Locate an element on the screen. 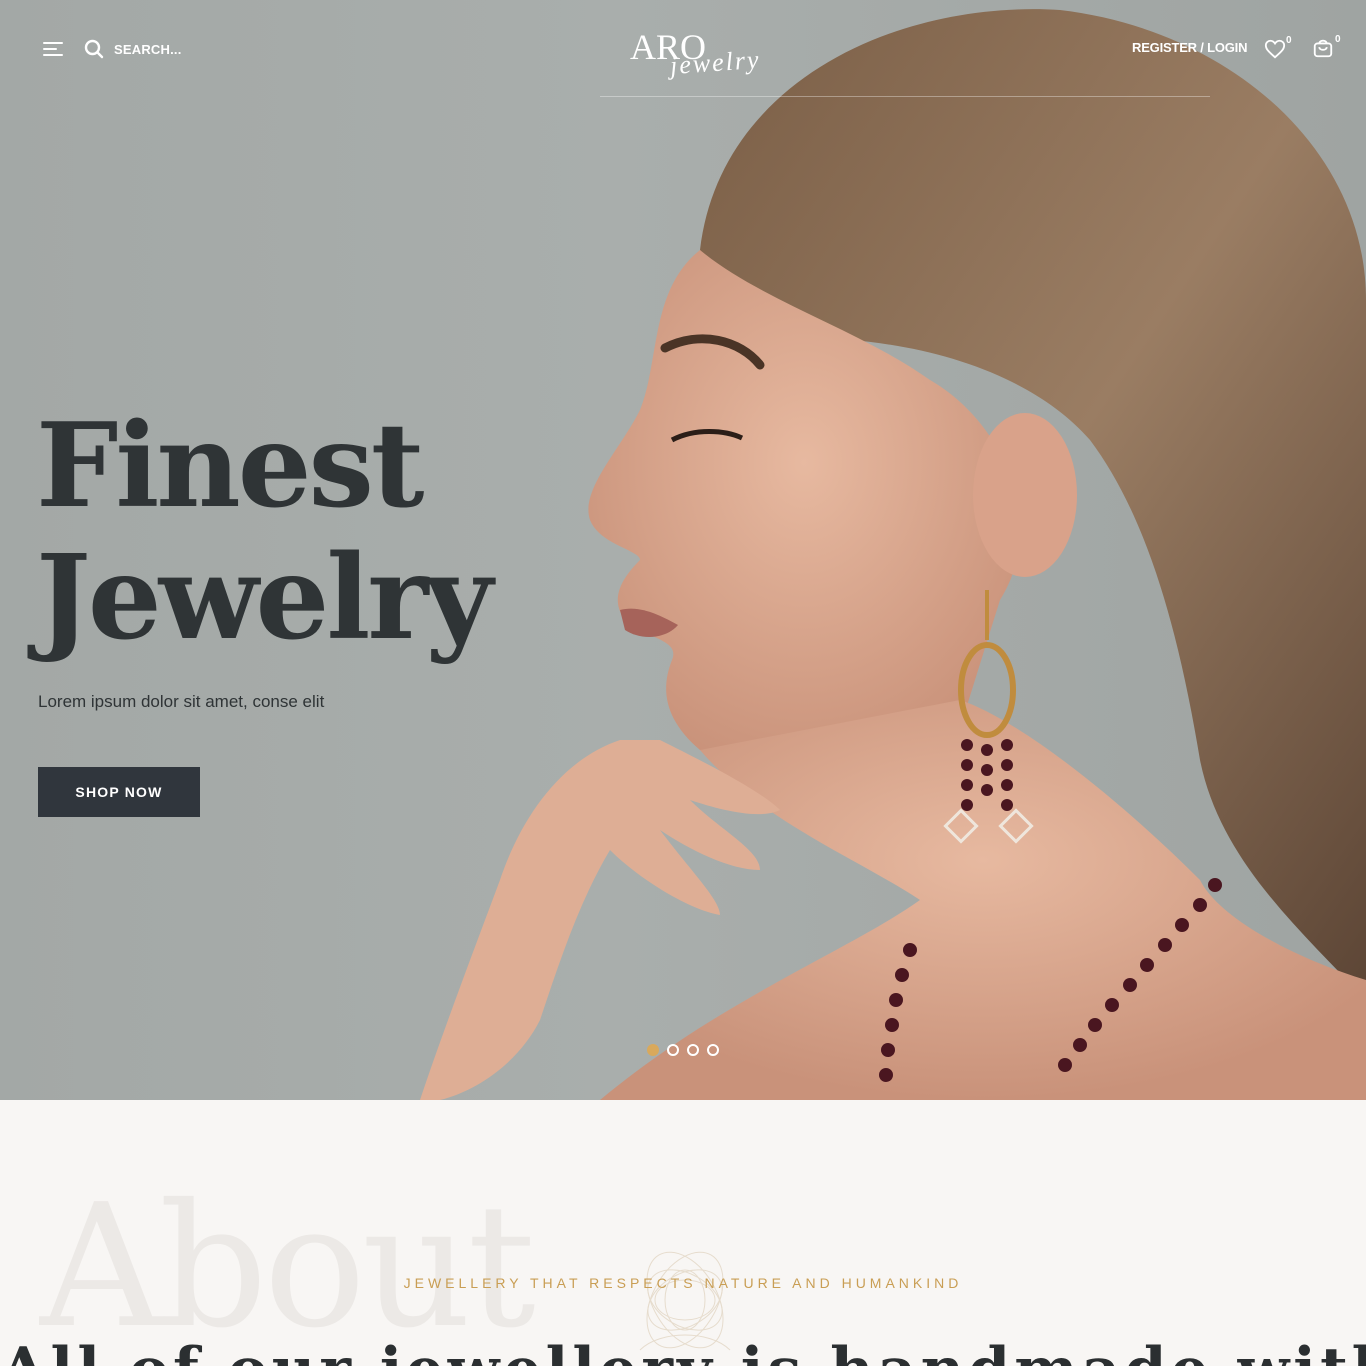  hero-title: Finest Jewelry is located at coordinates (264, 532).